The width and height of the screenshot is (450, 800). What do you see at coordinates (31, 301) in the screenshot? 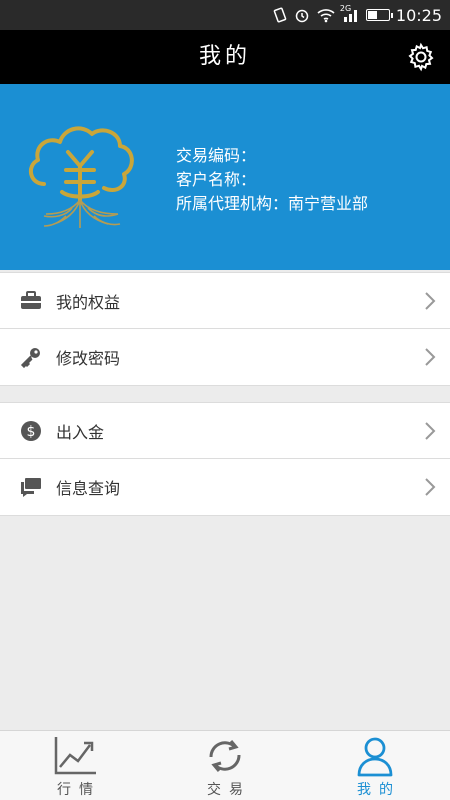
I see `briefcase-icon` at bounding box center [31, 301].